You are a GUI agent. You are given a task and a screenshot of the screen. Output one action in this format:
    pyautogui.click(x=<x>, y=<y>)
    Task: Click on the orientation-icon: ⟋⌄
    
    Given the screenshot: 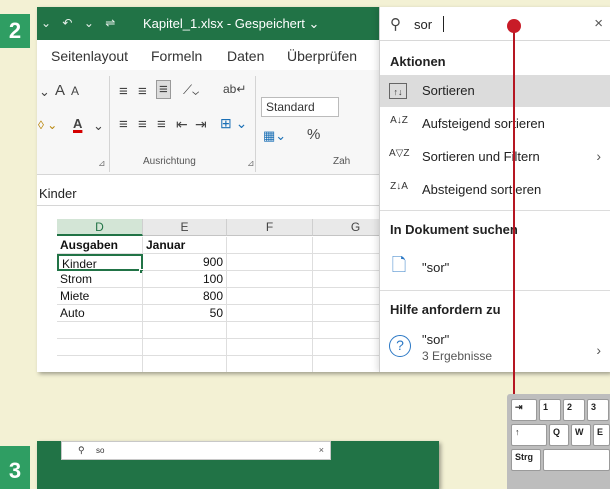 What is the action you would take?
    pyautogui.click(x=191, y=90)
    